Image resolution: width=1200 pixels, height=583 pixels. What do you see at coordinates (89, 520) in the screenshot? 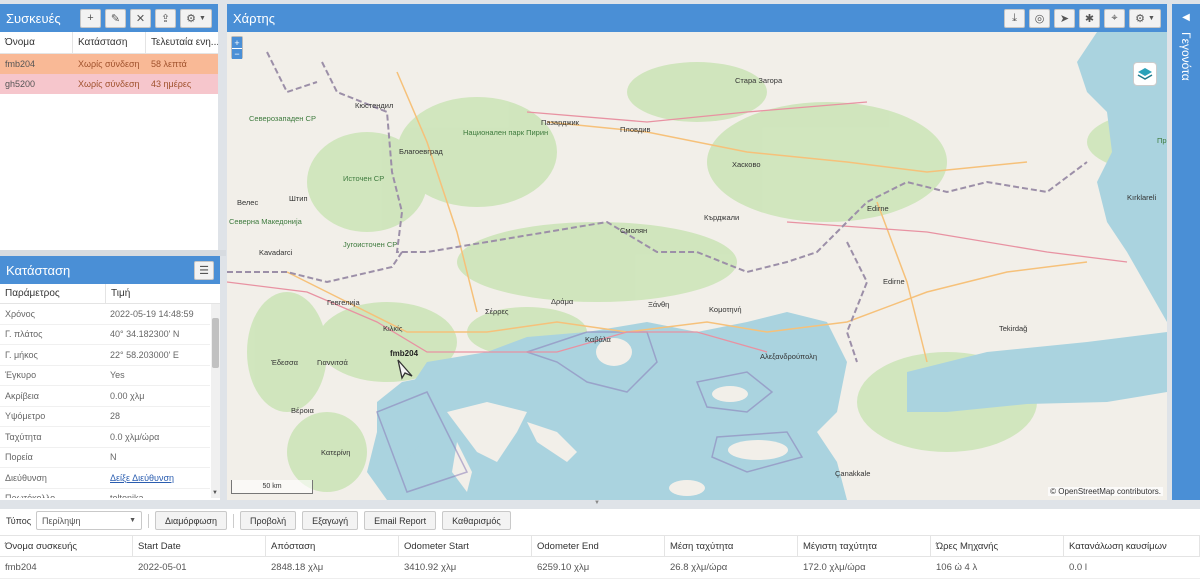
I see `report-type-select: Περίληψη ▼` at bounding box center [89, 520].